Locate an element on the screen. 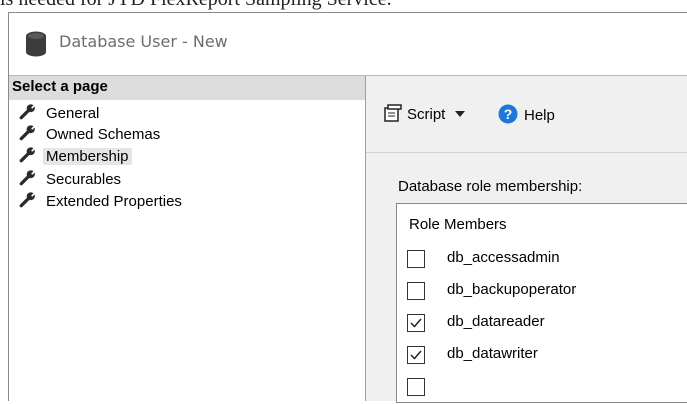 The image size is (687, 404). chevron-down-icon is located at coordinates (460, 114).